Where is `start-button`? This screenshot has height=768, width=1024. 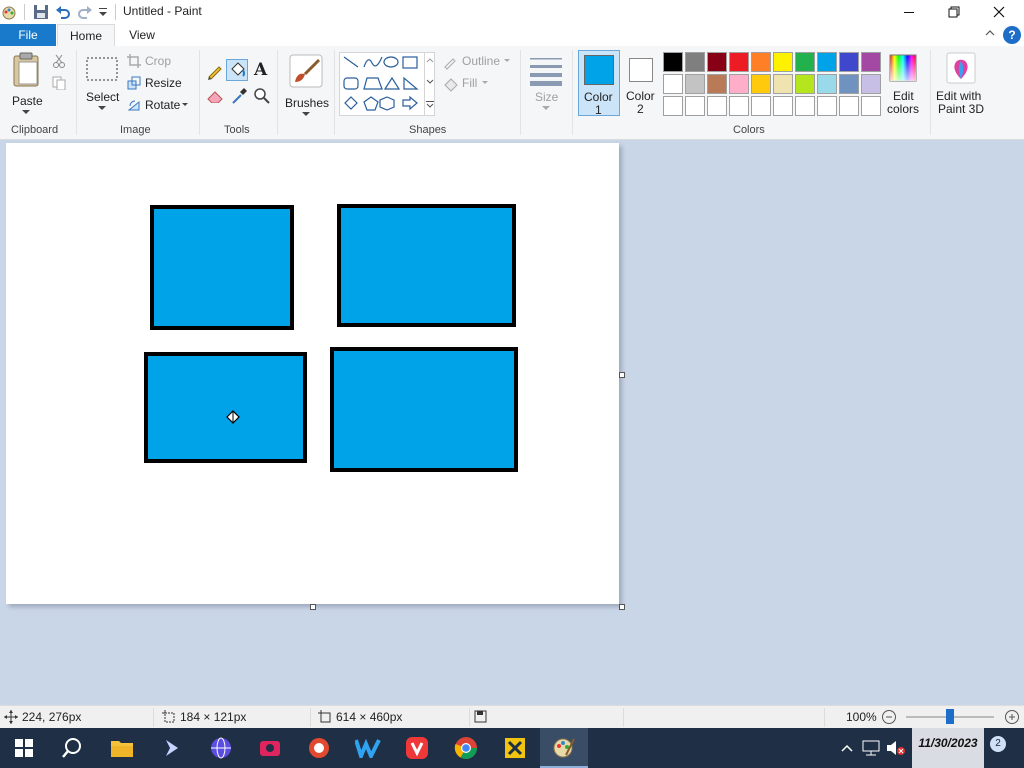
start-button is located at coordinates (24, 748).